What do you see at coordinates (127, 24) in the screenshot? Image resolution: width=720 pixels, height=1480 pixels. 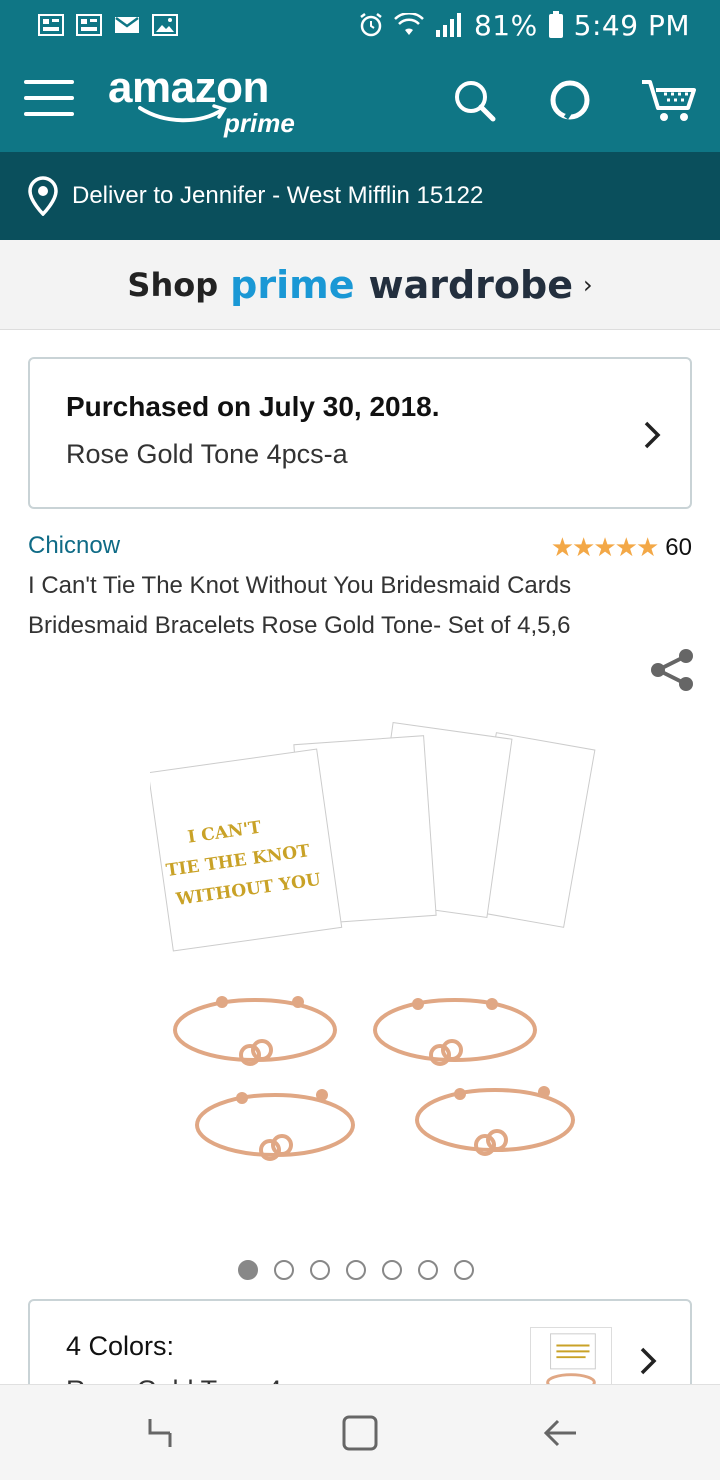 I see `mail-icon` at bounding box center [127, 24].